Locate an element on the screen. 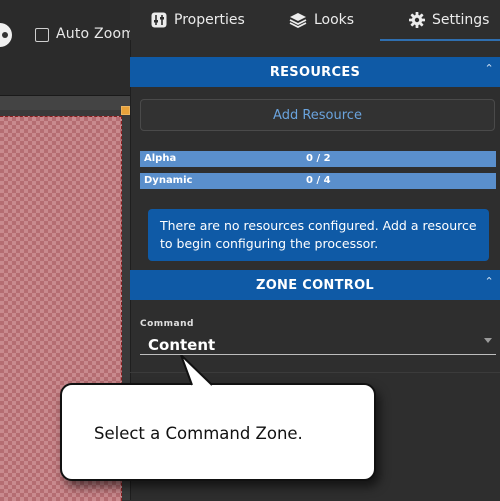  gear-icon is located at coordinates (417, 20).